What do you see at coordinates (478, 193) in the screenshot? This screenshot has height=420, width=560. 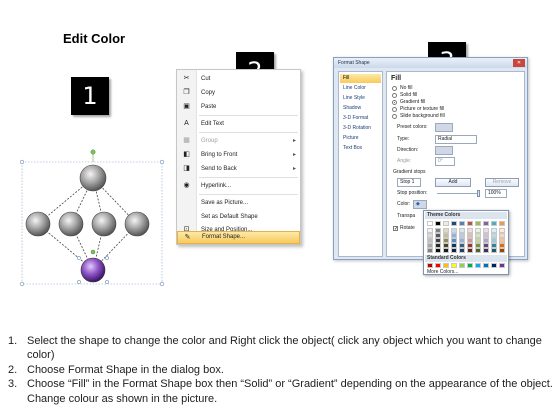 I see `slider-thumb` at bounding box center [478, 193].